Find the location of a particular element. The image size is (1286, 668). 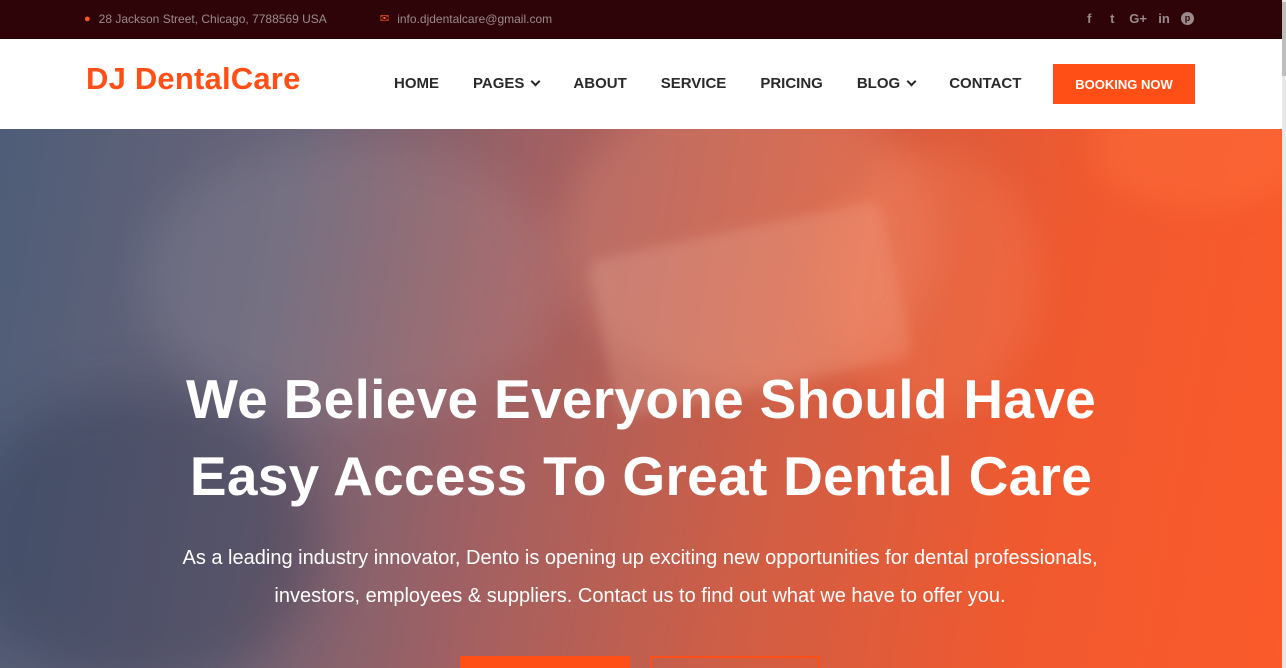

nav-item-about: ABOUT is located at coordinates (599, 83).